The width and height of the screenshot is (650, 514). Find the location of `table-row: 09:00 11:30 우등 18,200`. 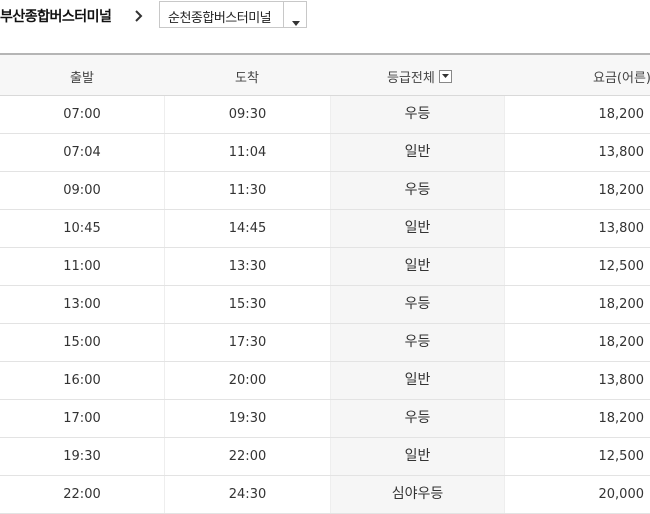

table-row: 09:00 11:30 우등 18,200 is located at coordinates (325, 191).